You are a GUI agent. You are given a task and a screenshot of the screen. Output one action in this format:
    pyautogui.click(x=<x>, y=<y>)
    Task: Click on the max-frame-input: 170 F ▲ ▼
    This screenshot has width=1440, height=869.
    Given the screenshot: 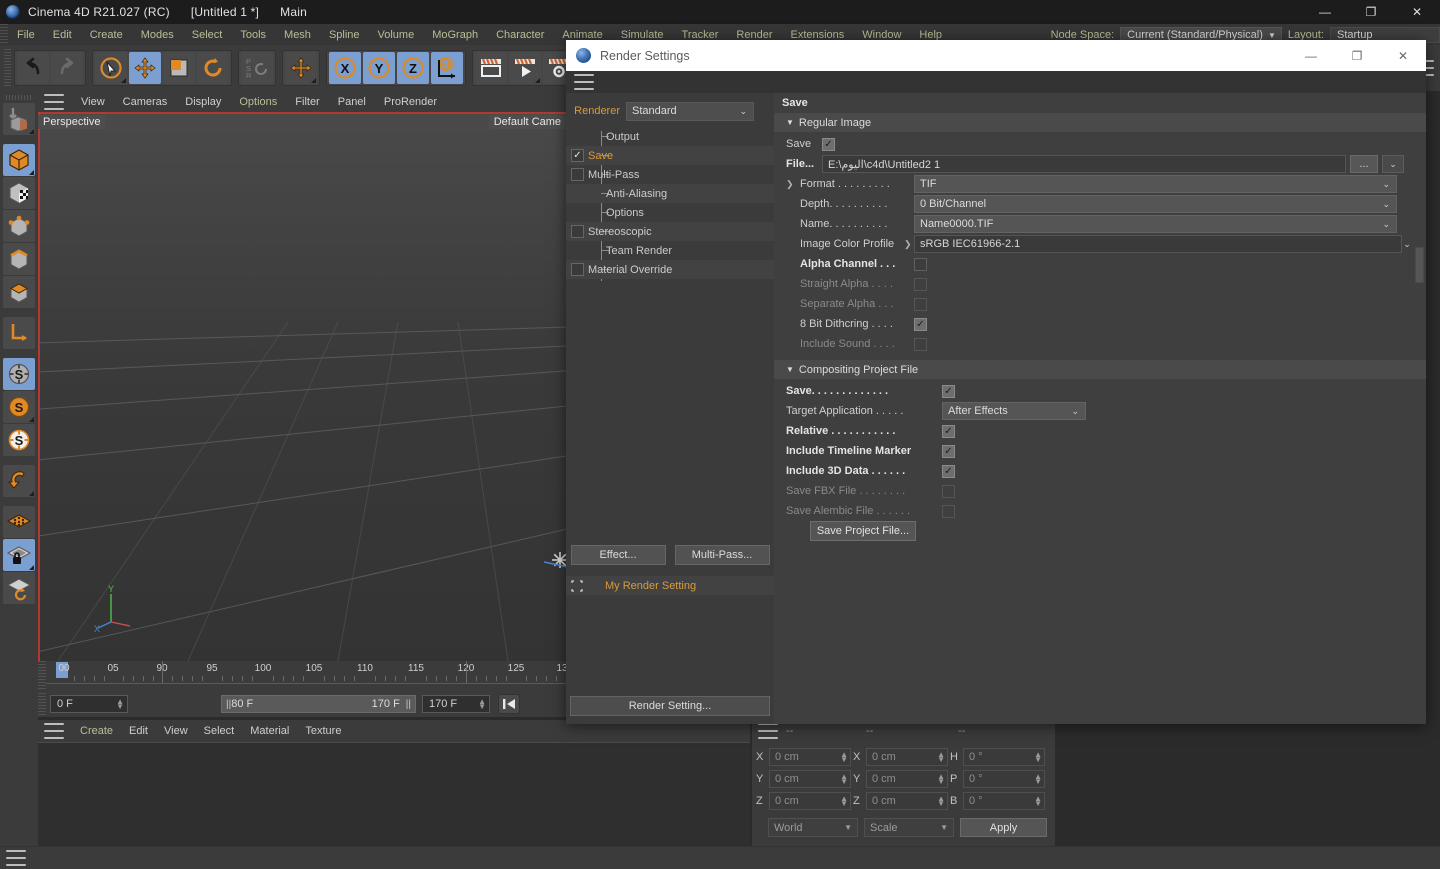 What is the action you would take?
    pyautogui.click(x=456, y=704)
    